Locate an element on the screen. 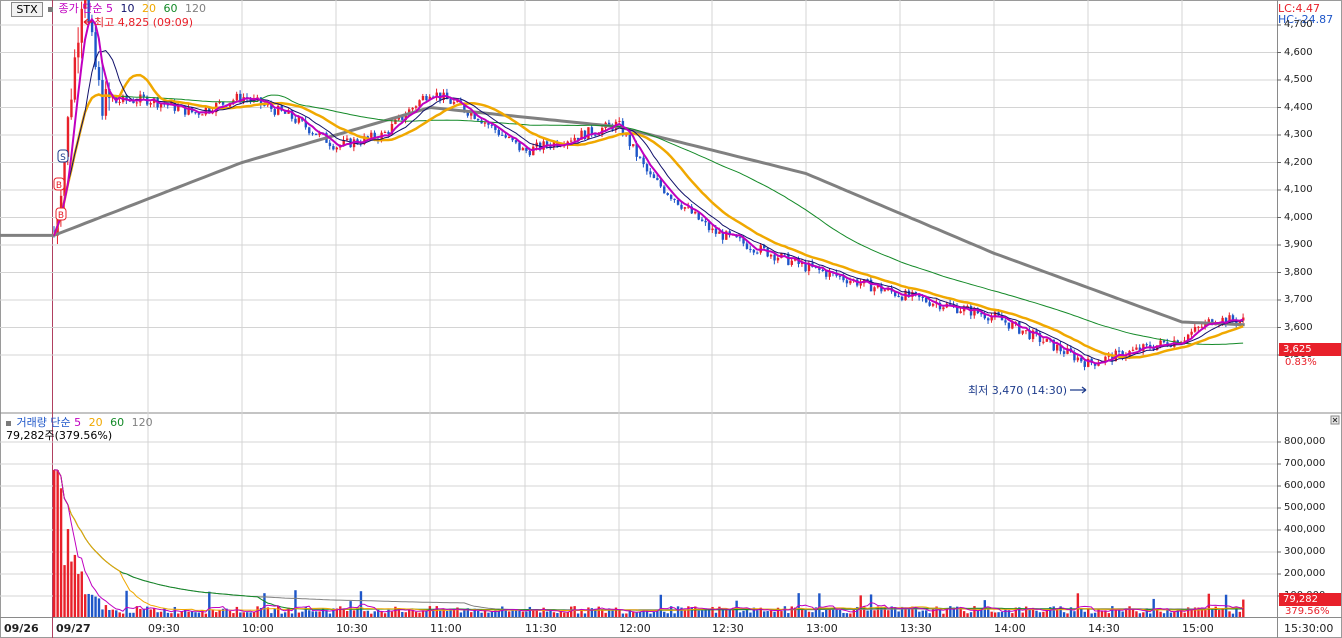 Image resolution: width=1342 pixels, height=638 pixels. legend-ma120: 120 is located at coordinates (195, 8).